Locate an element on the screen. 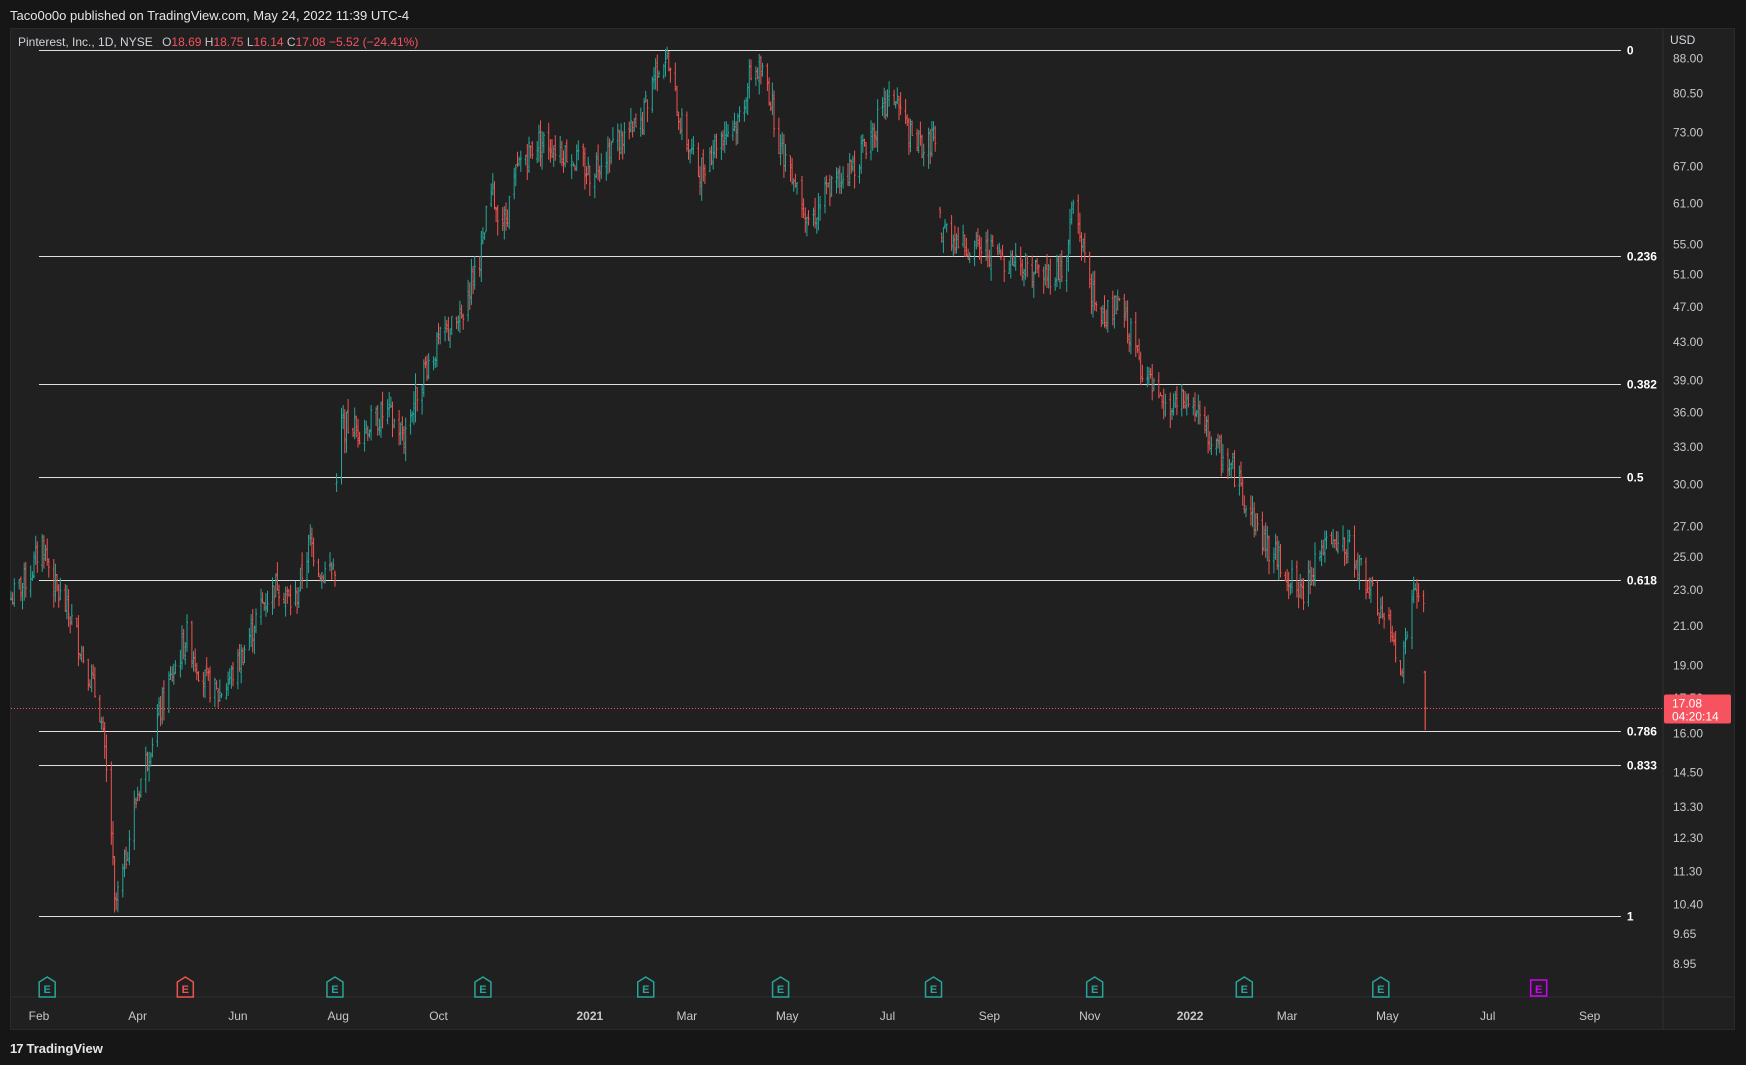 Image resolution: width=1746 pixels, height=1065 pixels. price-tick-label: 19.00 is located at coordinates (1688, 666).